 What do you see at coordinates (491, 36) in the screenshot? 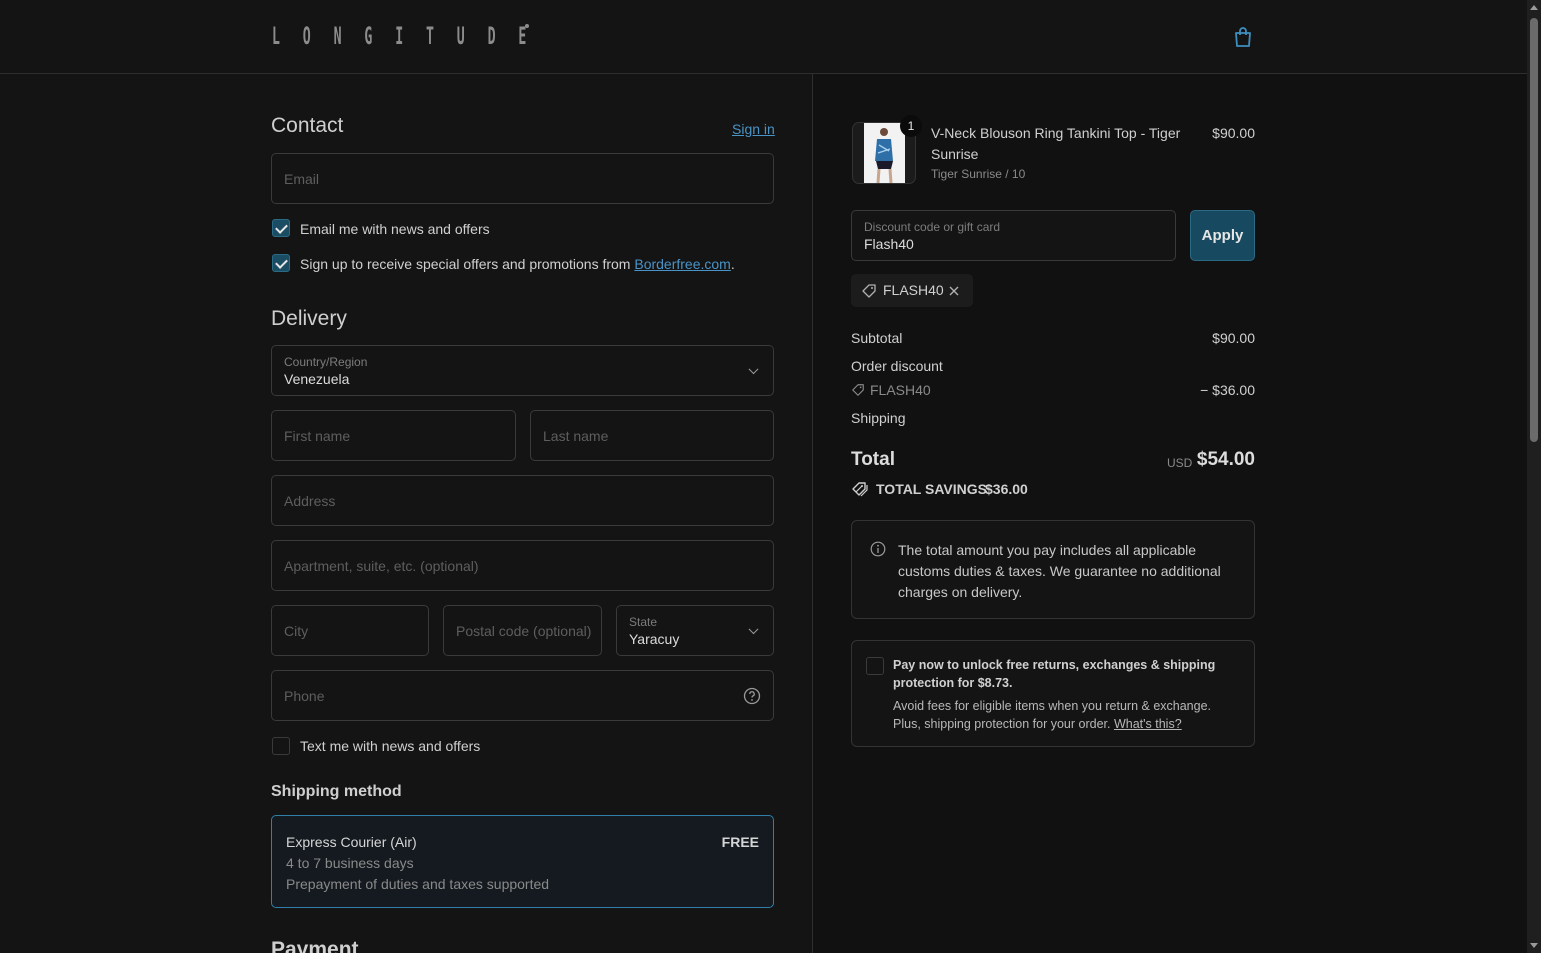
I see `logo-letter: D` at bounding box center [491, 36].